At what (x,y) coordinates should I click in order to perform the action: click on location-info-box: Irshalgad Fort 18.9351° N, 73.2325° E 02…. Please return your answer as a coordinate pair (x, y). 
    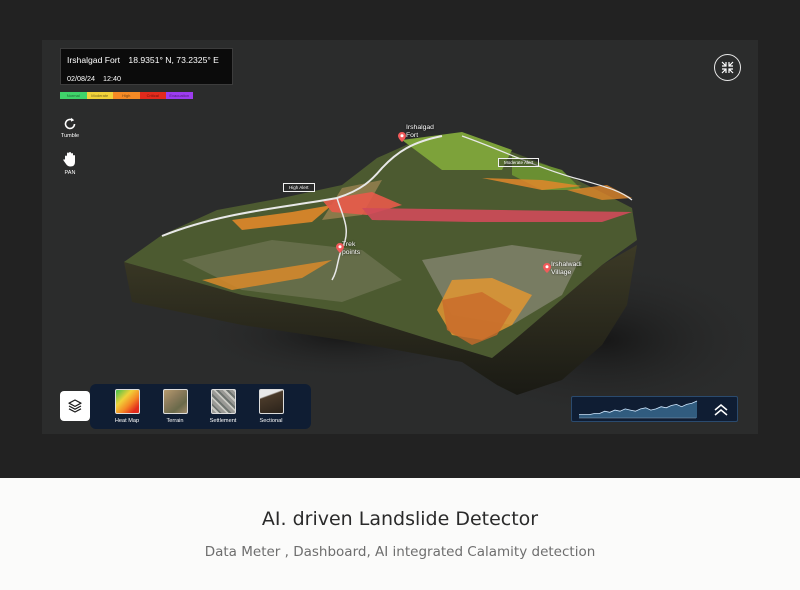
    Looking at the image, I should click on (146, 66).